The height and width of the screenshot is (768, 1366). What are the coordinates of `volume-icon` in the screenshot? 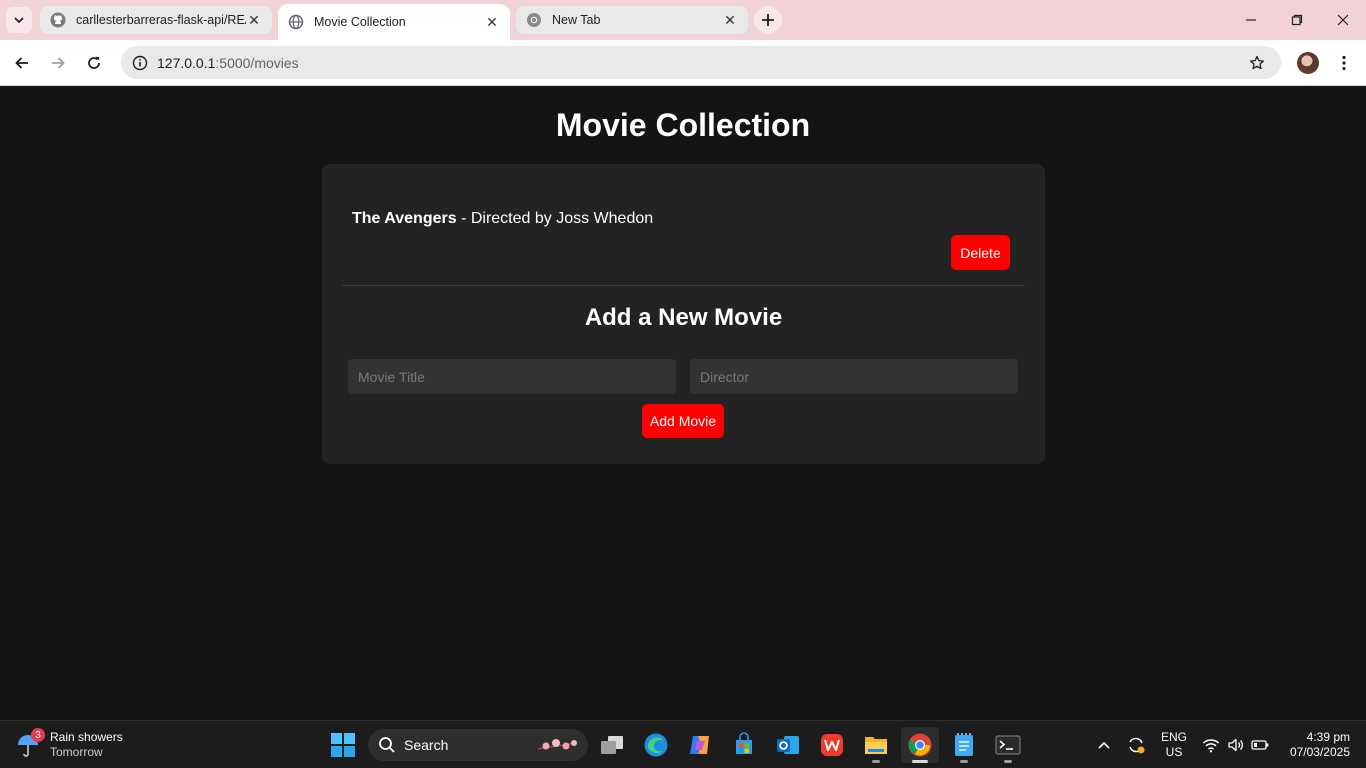 It's located at (1236, 744).